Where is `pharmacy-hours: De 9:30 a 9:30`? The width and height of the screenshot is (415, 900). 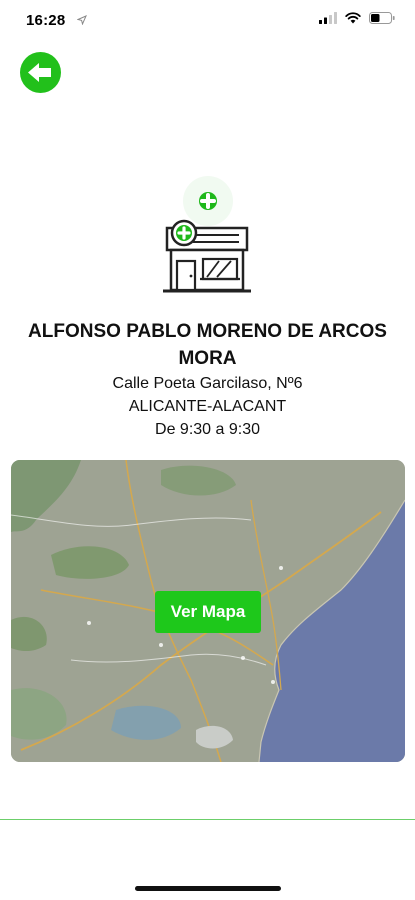 pharmacy-hours: De 9:30 a 9:30 is located at coordinates (207, 429).